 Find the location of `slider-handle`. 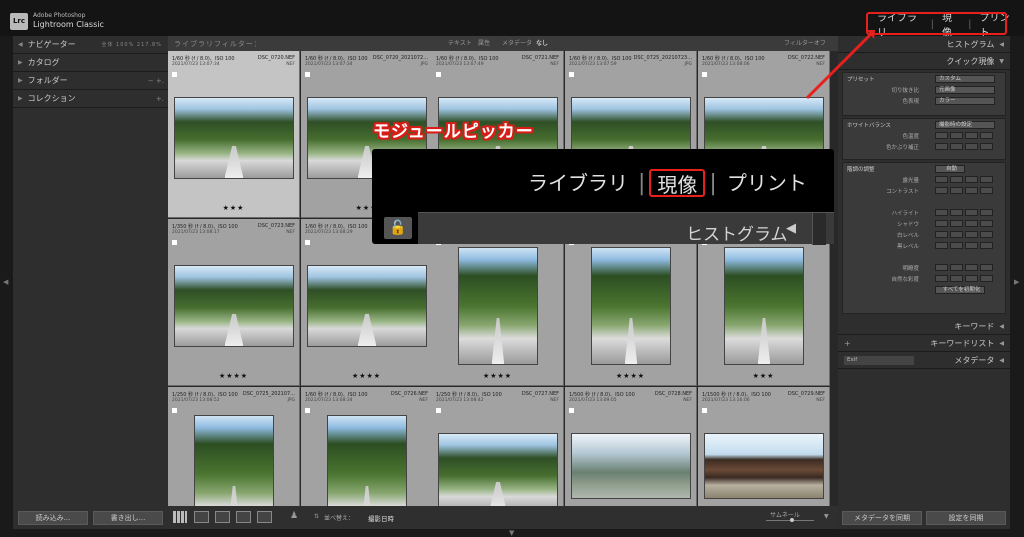

slider-handle is located at coordinates (792, 520).